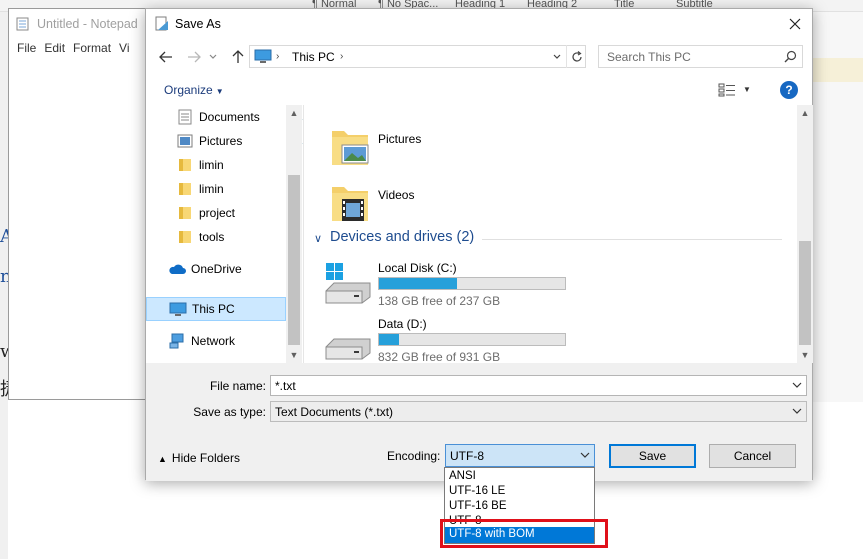  What do you see at coordinates (538, 385) in the screenshot?
I see `file-name-input: *.txt` at bounding box center [538, 385].